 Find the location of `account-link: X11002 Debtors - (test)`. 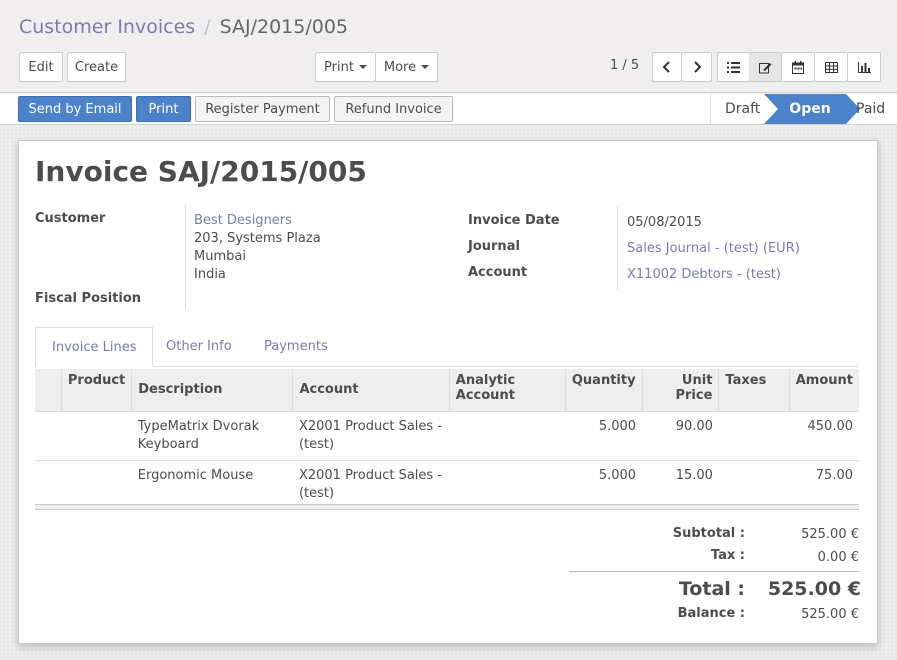

account-link: X11002 Debtors - (test) is located at coordinates (704, 274).